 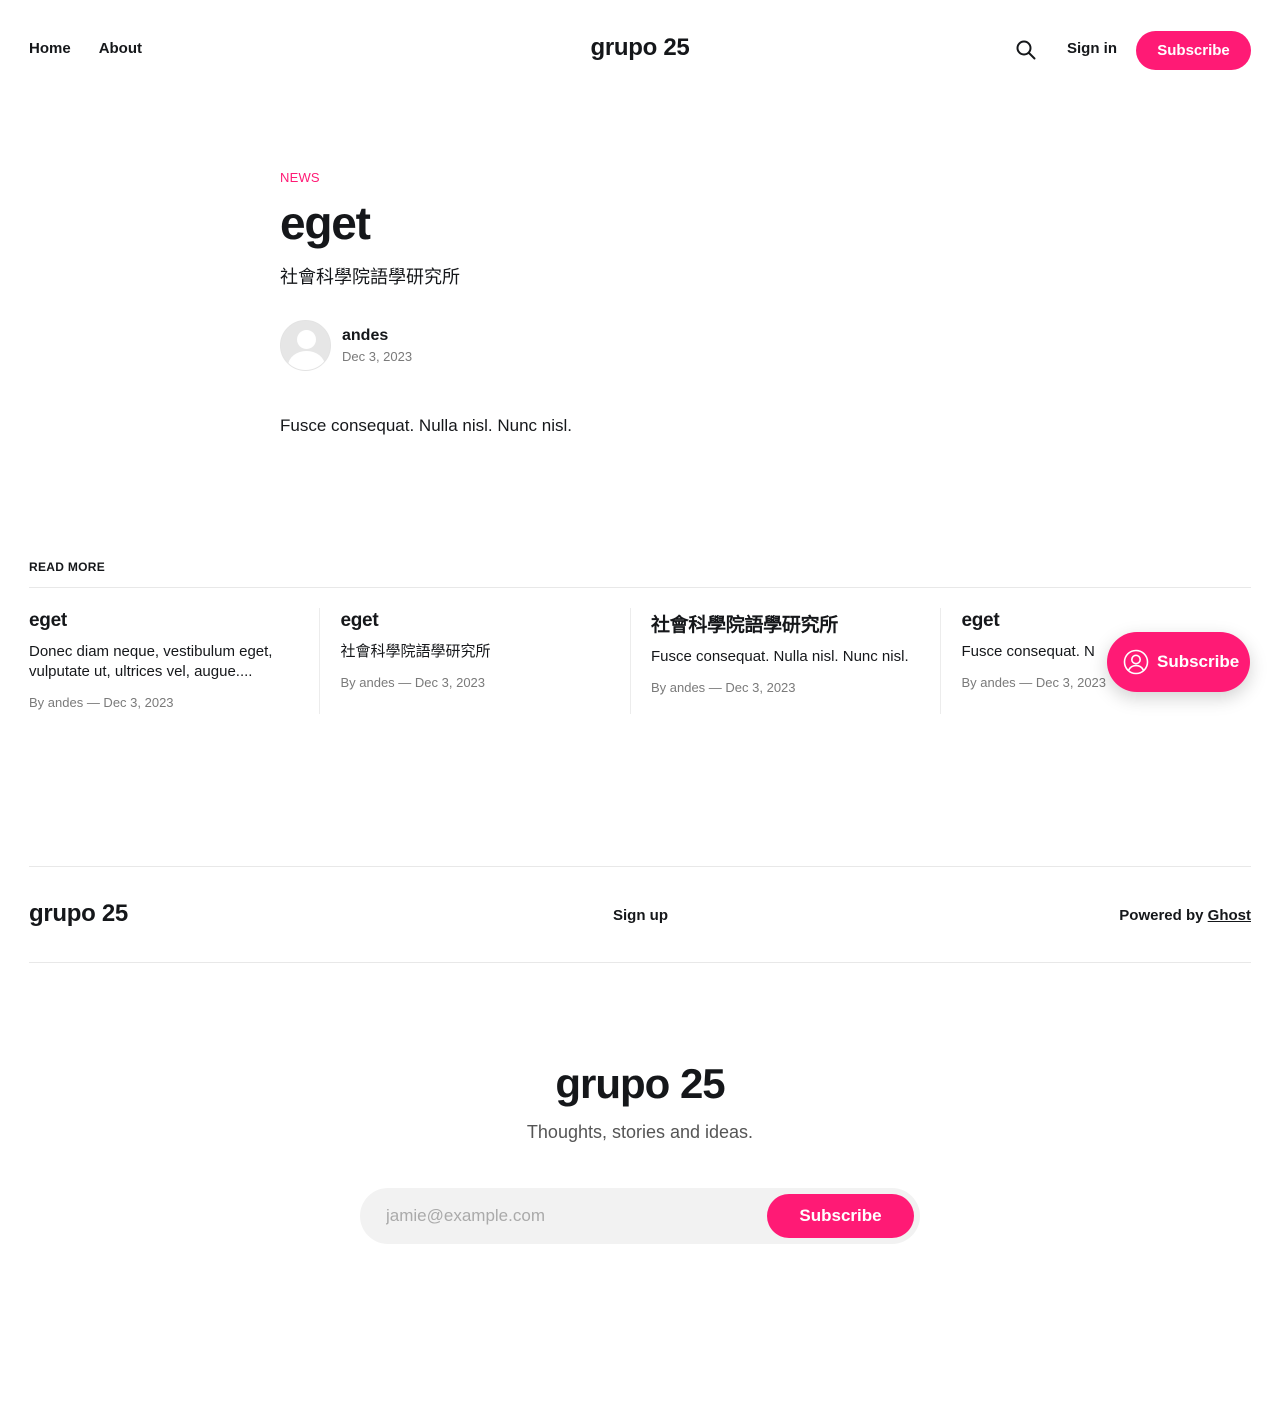 I want to click on article-date: Dec 3, 2023, so click(x=377, y=356).